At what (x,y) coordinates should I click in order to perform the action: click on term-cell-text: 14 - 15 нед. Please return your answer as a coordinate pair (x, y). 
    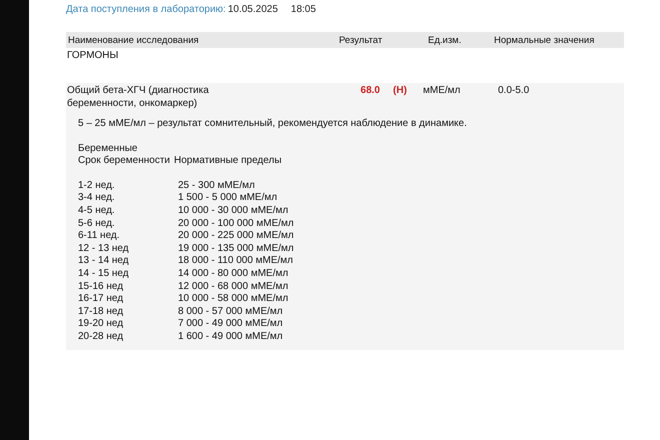
    Looking at the image, I should click on (104, 274).